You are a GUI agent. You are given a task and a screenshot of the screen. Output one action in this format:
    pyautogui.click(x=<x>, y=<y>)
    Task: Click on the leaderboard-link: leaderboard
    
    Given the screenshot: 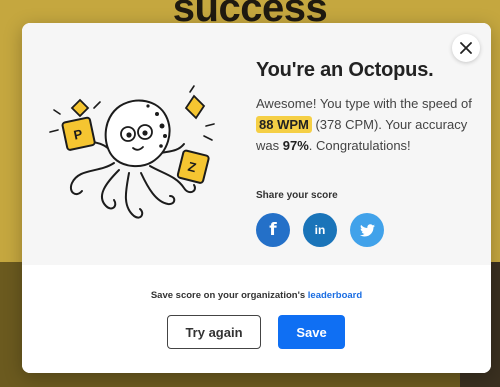 What is the action you would take?
    pyautogui.click(x=335, y=295)
    